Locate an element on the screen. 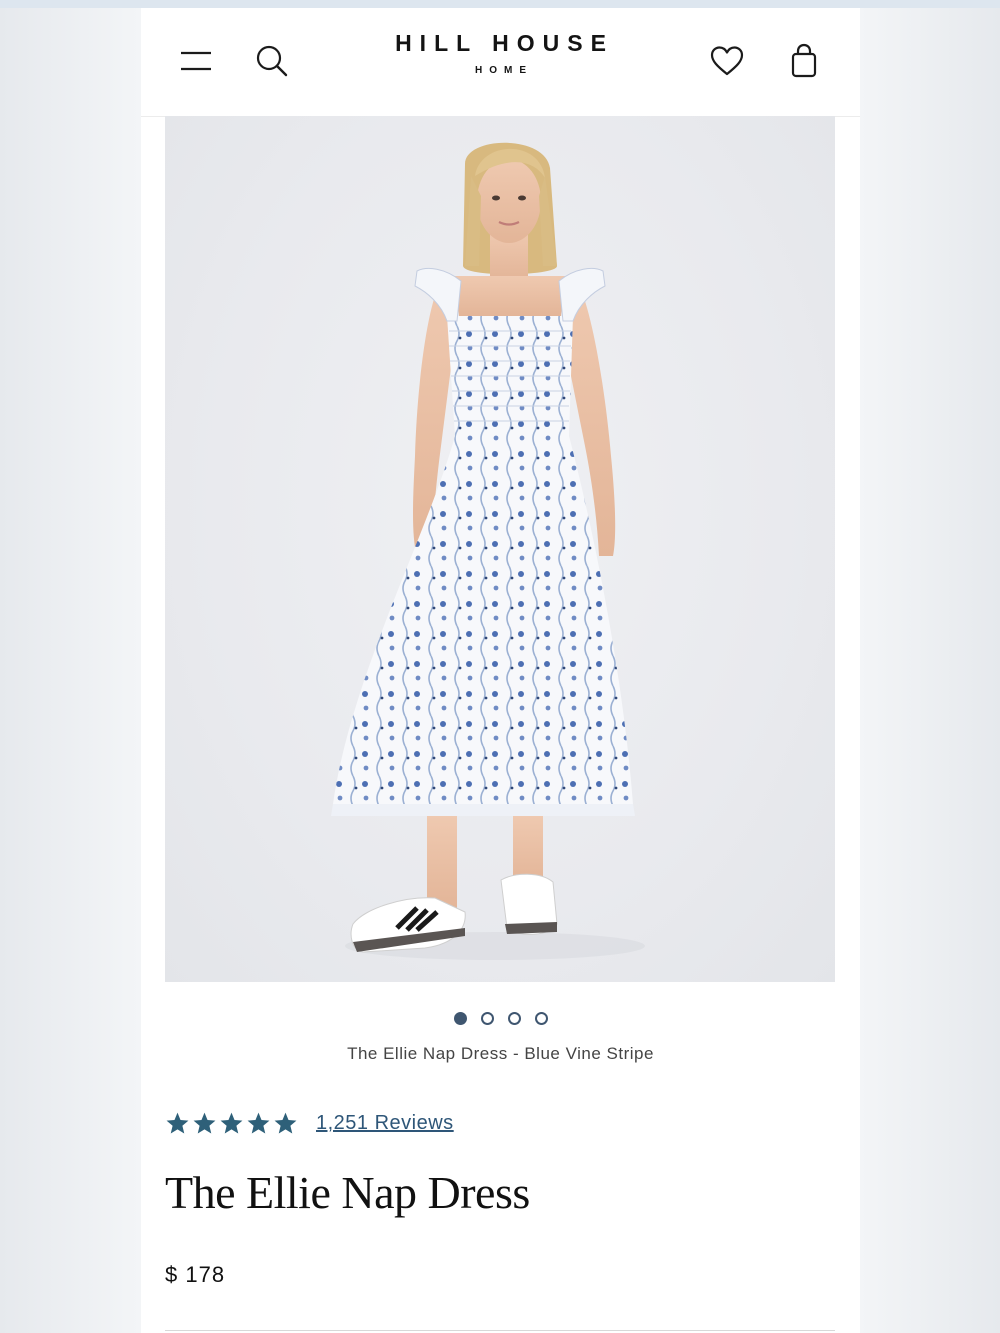  menu-button is located at coordinates (196, 61).